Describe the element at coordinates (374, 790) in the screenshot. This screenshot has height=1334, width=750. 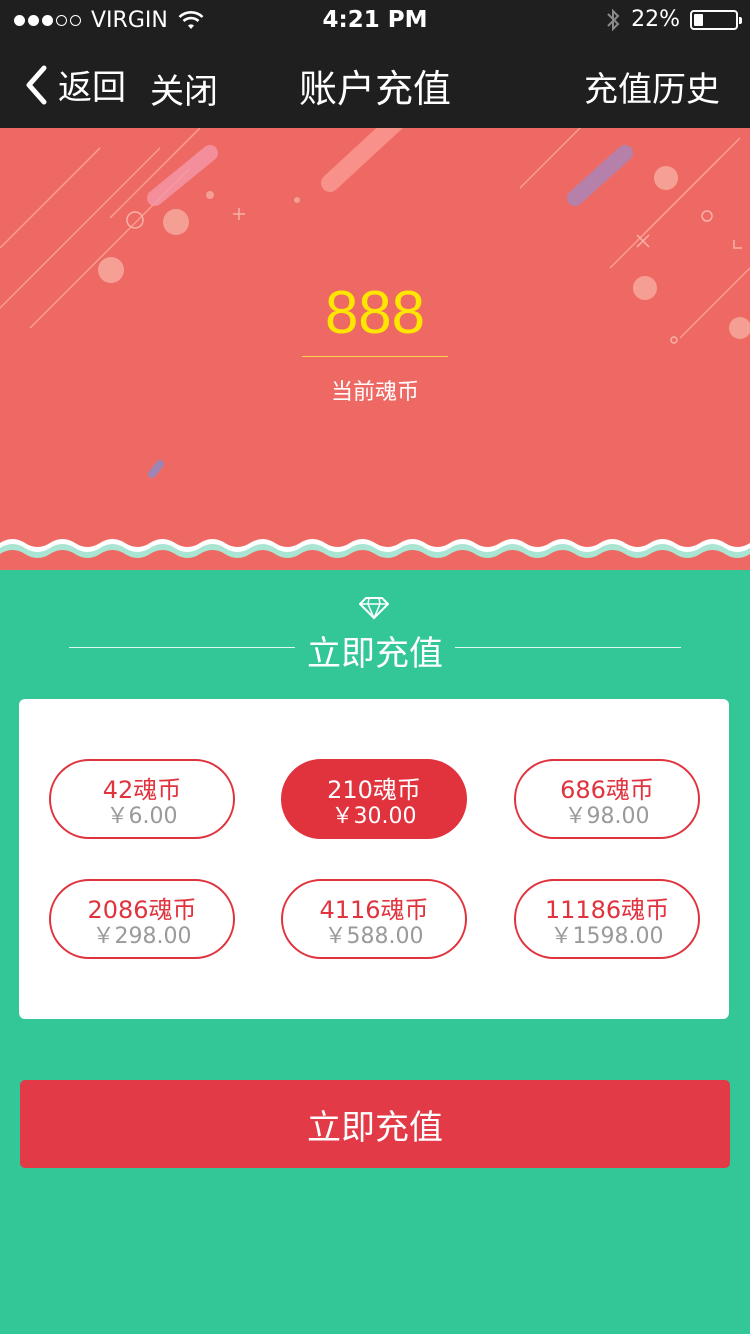
I see `option-coins: 210魂币` at that location.